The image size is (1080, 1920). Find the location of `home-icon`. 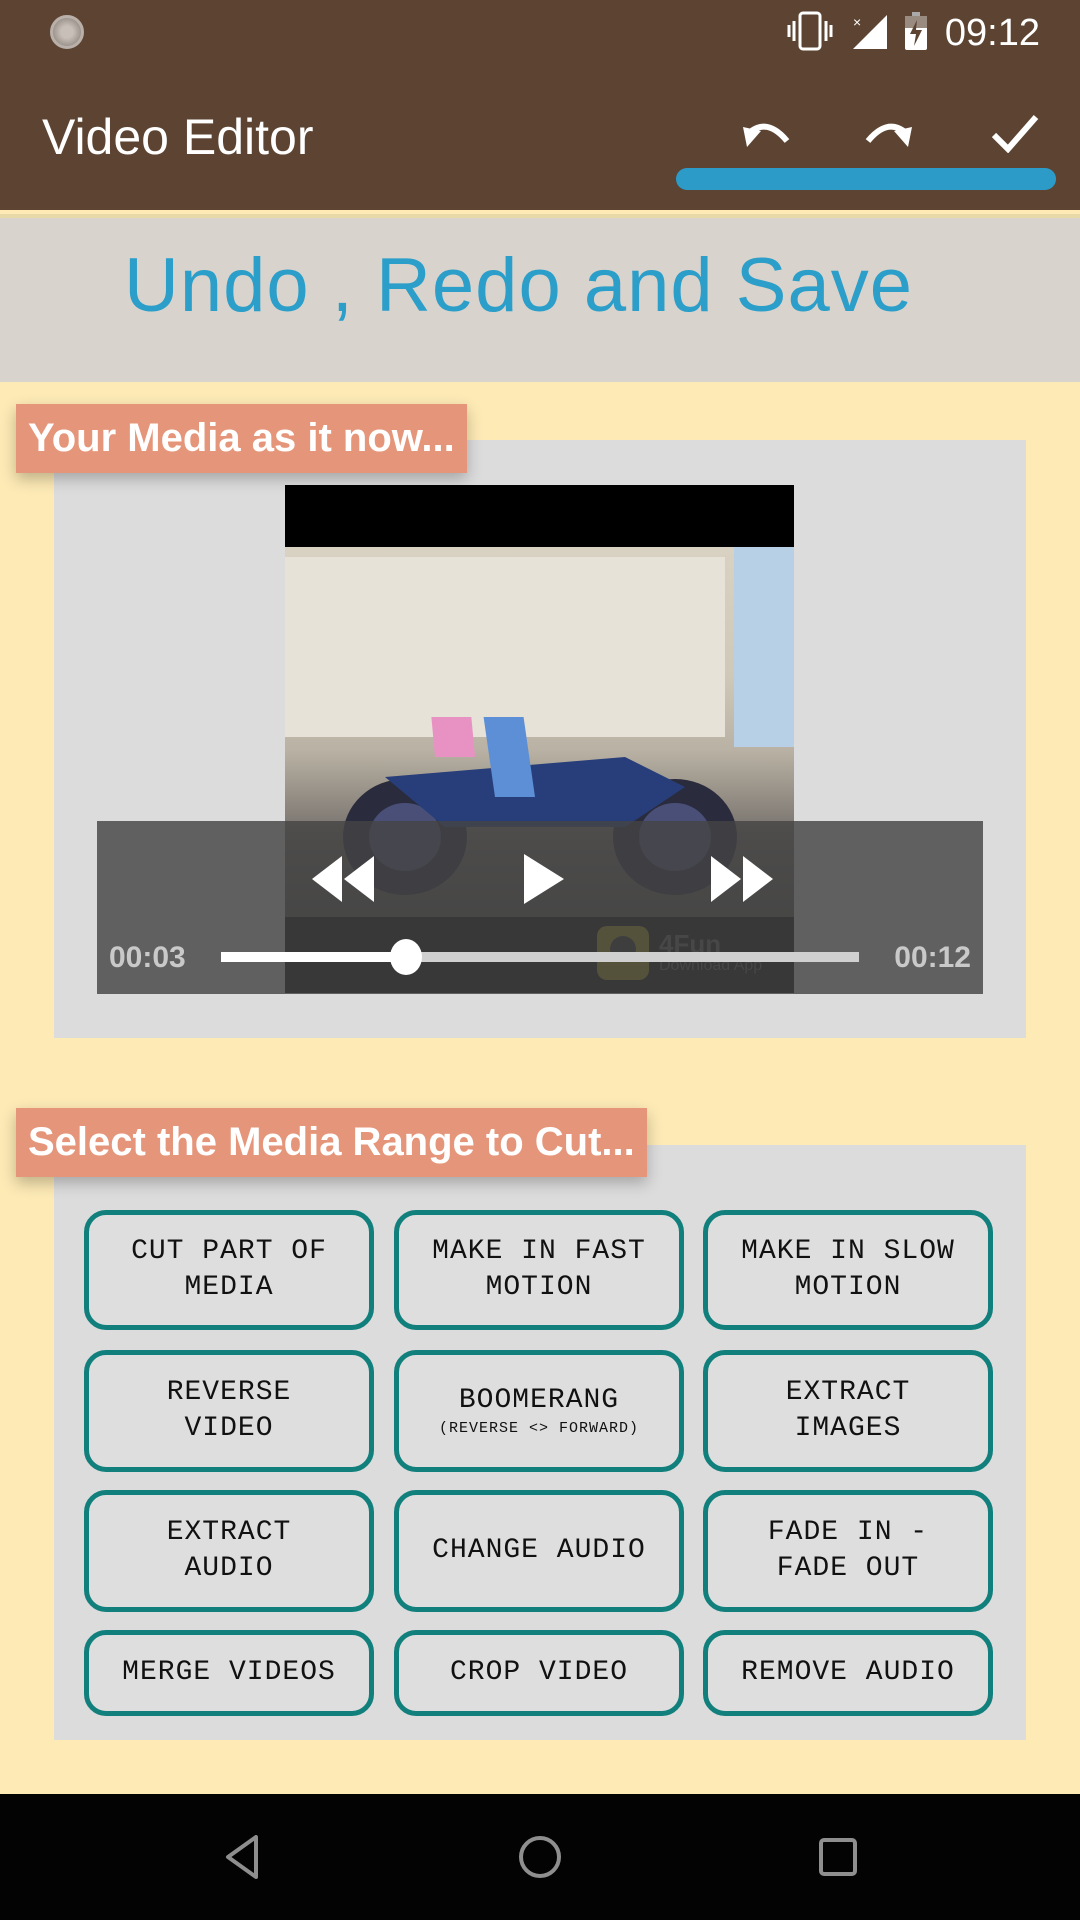

home-icon is located at coordinates (540, 1859).